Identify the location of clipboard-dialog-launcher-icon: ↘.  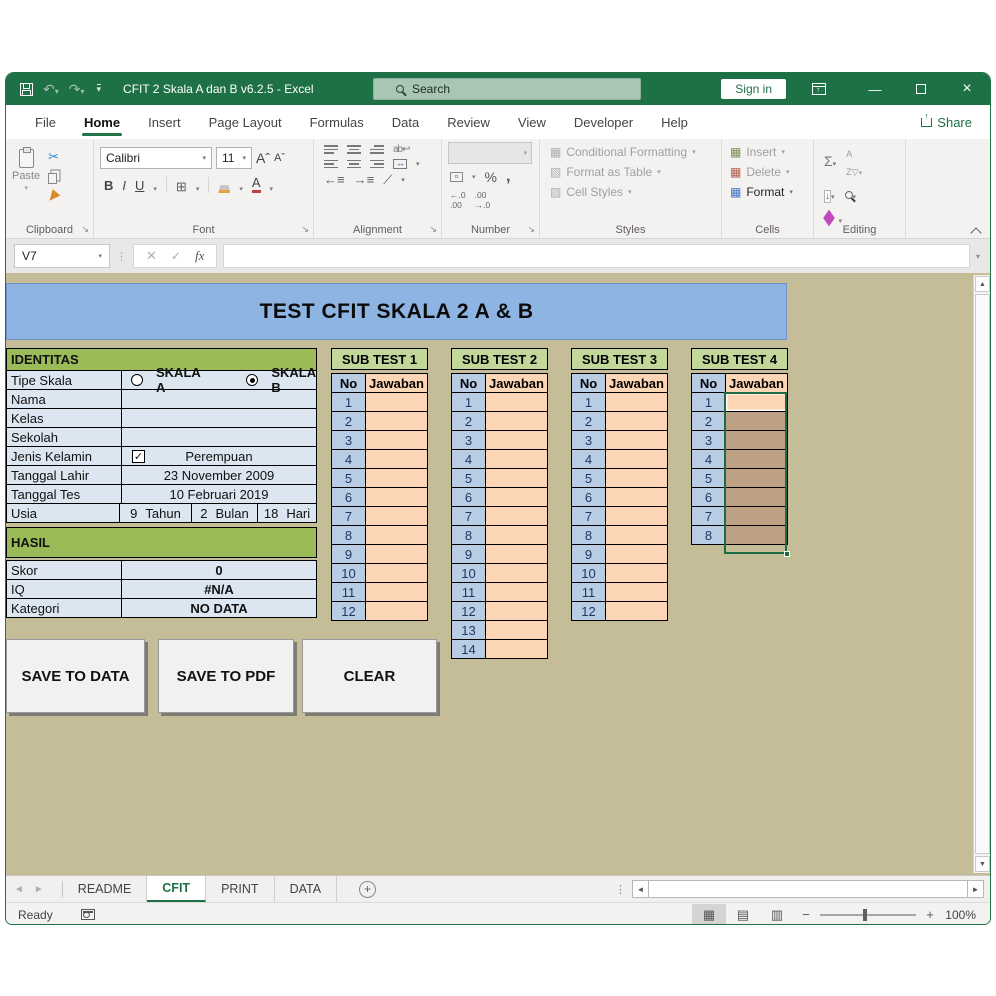
(85, 229).